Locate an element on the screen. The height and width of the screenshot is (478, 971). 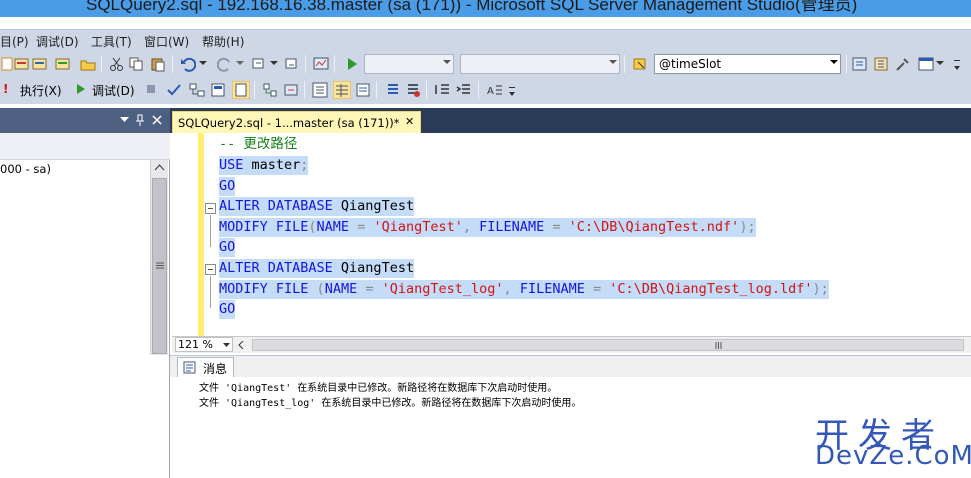
sql-string: 'C:\DB\QiangTest_log.ldf' is located at coordinates (711, 289).